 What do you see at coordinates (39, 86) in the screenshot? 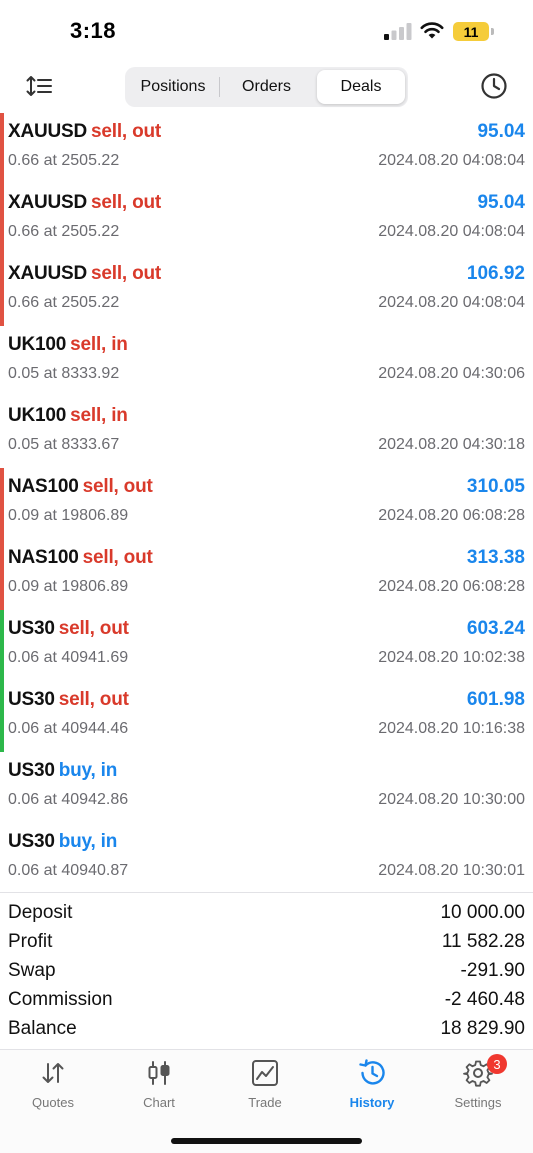
I see `sort-icon` at bounding box center [39, 86].